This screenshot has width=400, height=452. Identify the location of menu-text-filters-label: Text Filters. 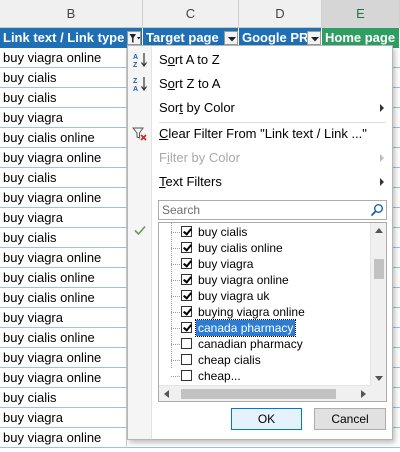
(190, 182).